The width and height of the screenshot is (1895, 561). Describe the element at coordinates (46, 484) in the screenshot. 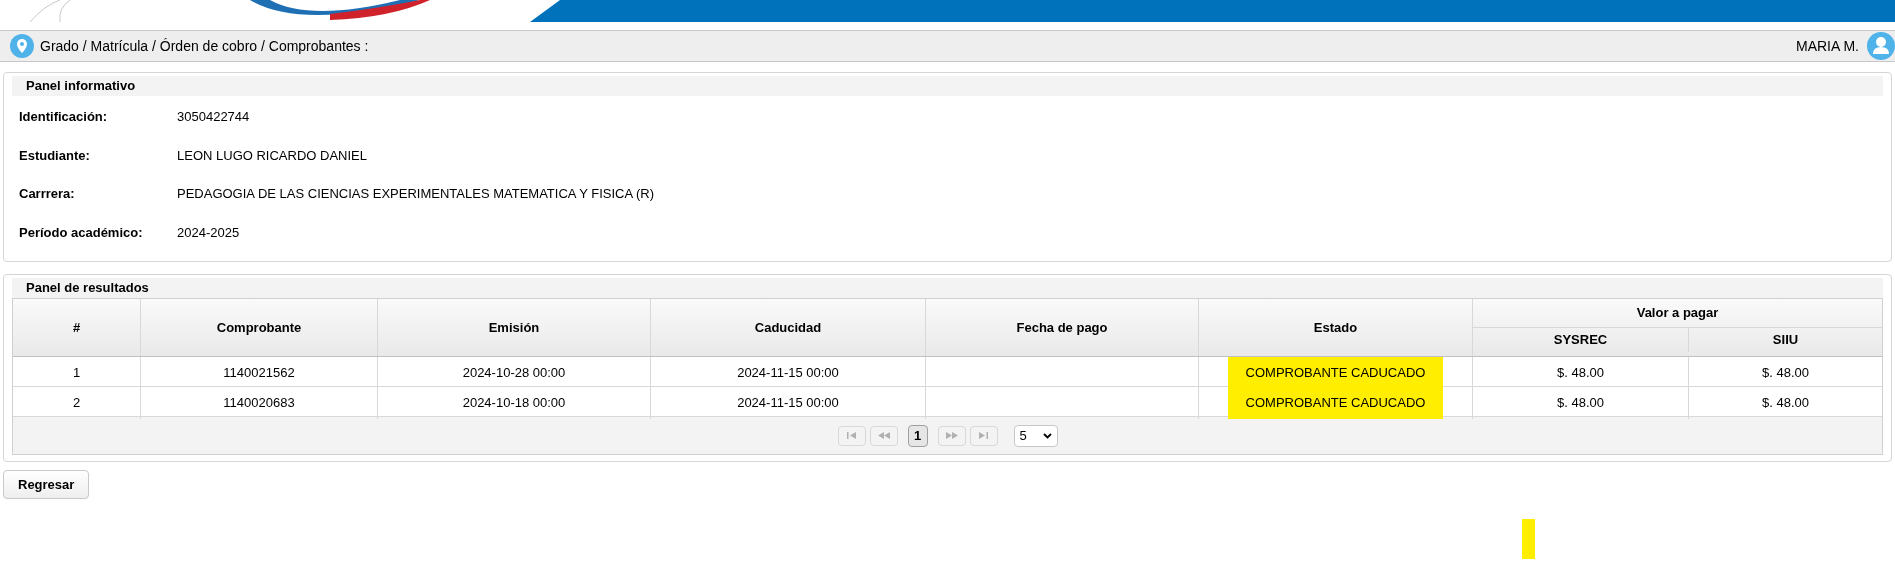

I see `back-button: Regresar` at that location.